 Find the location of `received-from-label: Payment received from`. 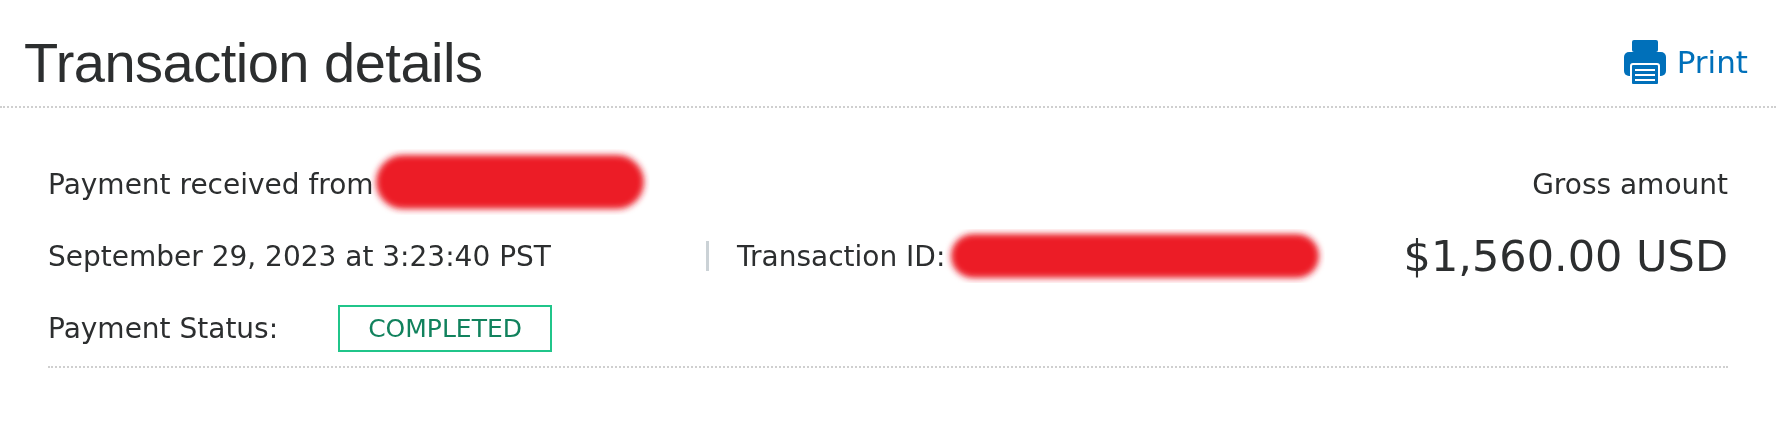

received-from-label: Payment received from is located at coordinates (211, 184).